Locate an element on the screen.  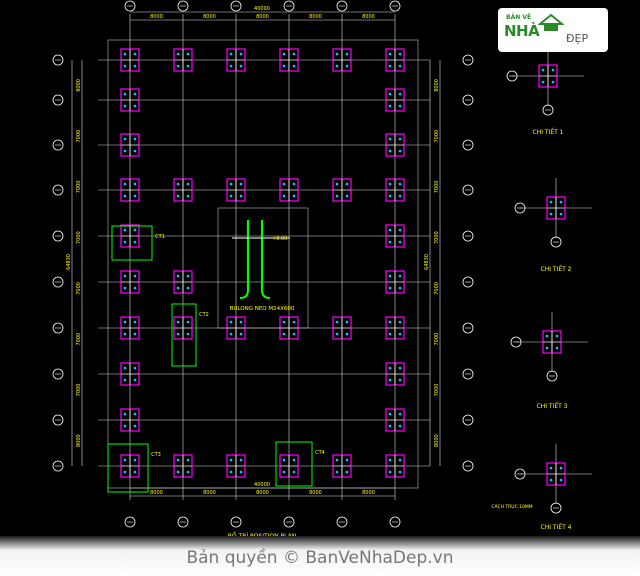
copyright-footer: Bản quyền © BanVeNhaDep.vn is located at coordinates (320, 556).